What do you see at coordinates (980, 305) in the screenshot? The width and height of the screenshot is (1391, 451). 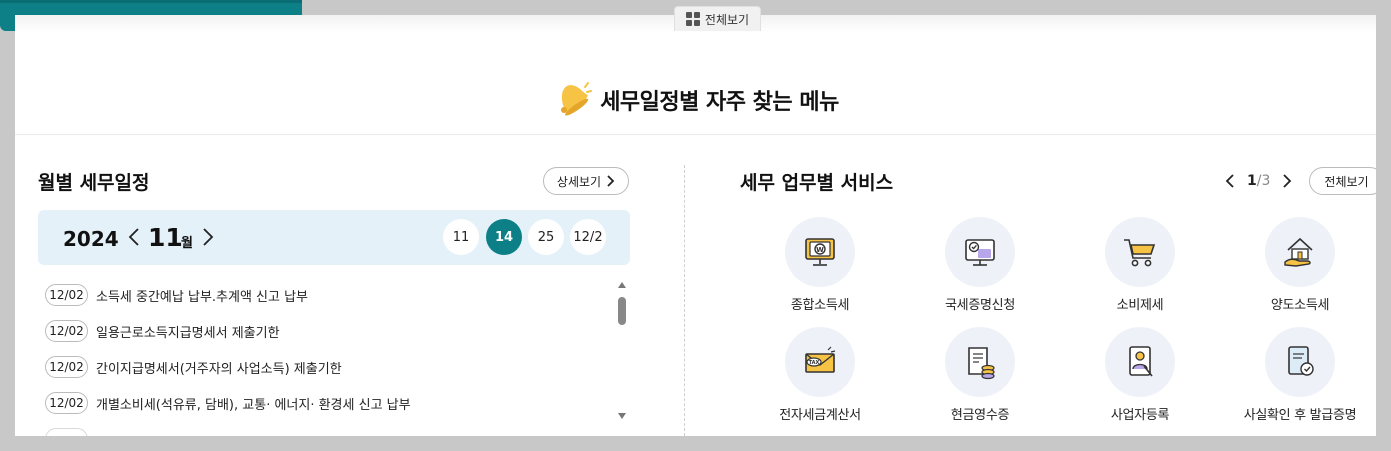 I see `service-label: 국세증명신청` at bounding box center [980, 305].